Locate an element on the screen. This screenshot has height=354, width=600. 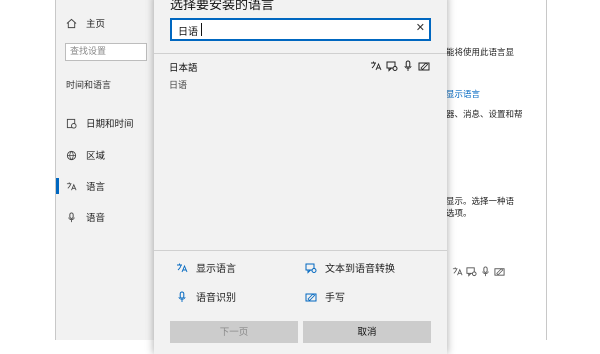
display-language-link: 显示语言 is located at coordinates (463, 94).